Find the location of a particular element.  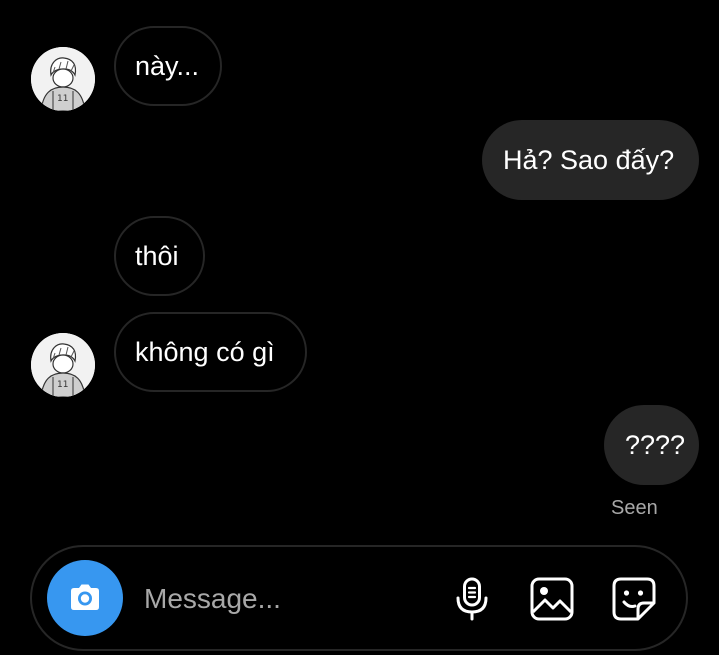

camera-button is located at coordinates (85, 598).